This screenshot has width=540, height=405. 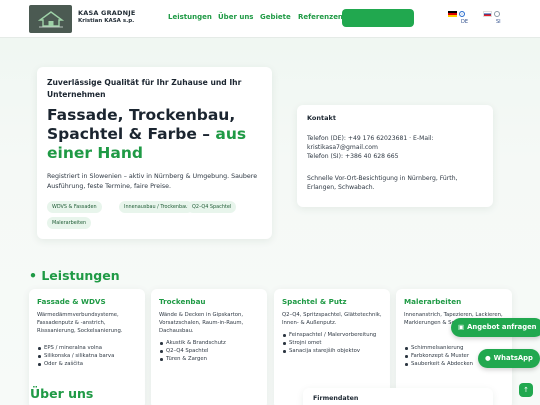 What do you see at coordinates (488, 358) in the screenshot?
I see `chat-bubble-icon: ●` at bounding box center [488, 358].